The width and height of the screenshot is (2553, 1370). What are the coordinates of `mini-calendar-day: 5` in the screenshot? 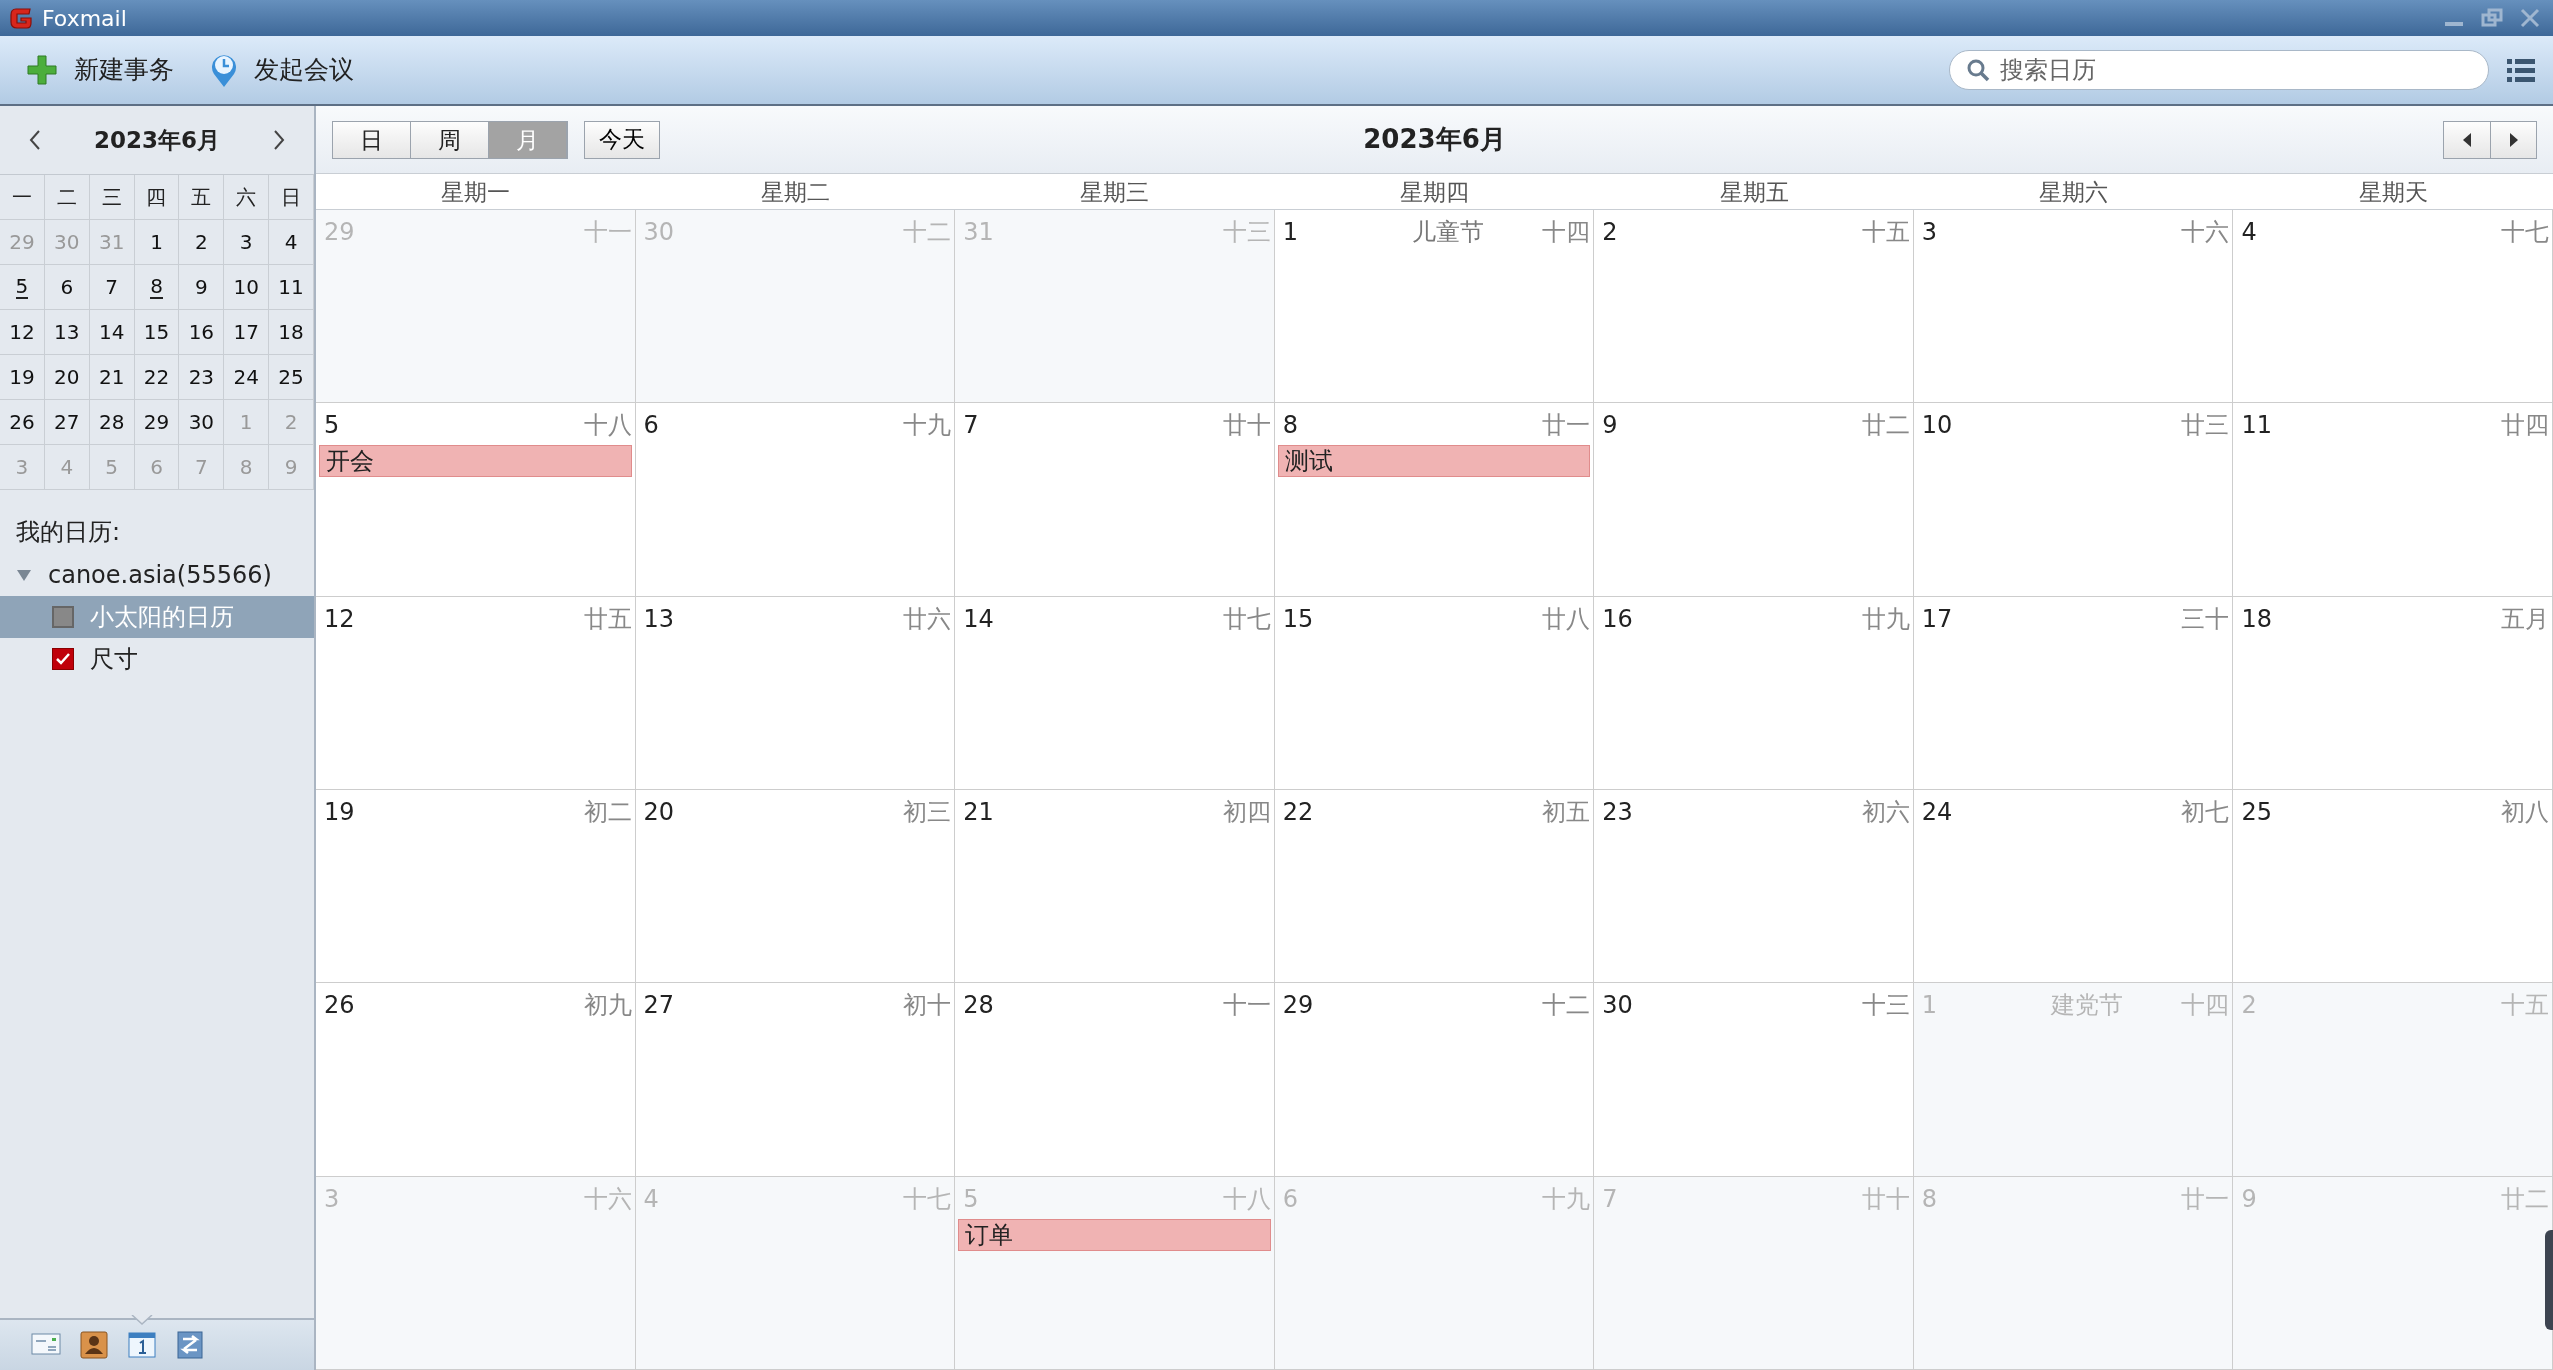 It's located at (22, 287).